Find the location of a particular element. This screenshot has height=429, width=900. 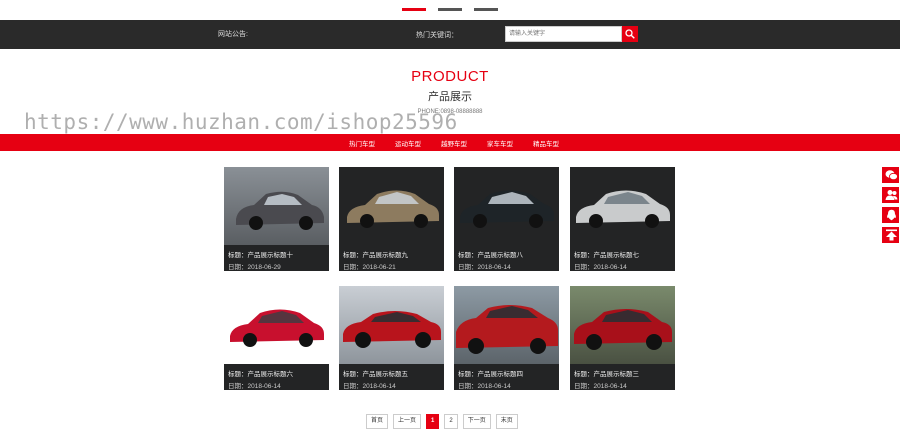

product-card: 标题：产品展示标题九 日期：2018-06-21 is located at coordinates (391, 219).